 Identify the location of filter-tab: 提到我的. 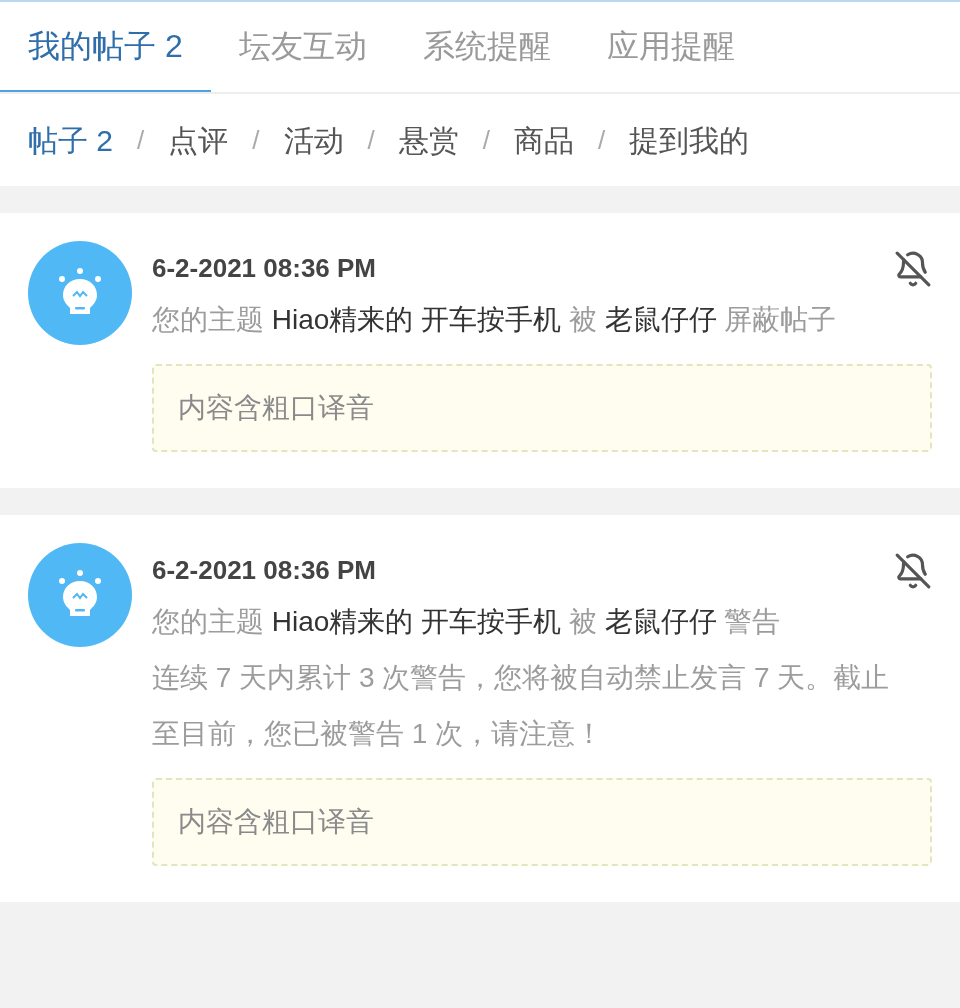
(689, 140).